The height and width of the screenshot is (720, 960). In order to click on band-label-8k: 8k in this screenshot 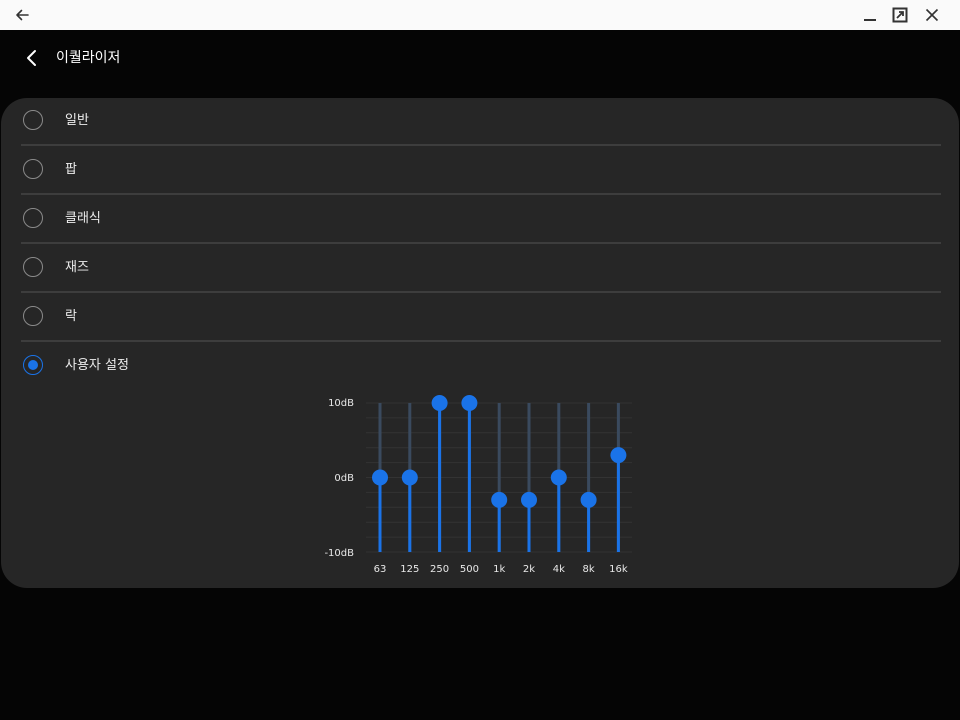, I will do `click(588, 569)`.